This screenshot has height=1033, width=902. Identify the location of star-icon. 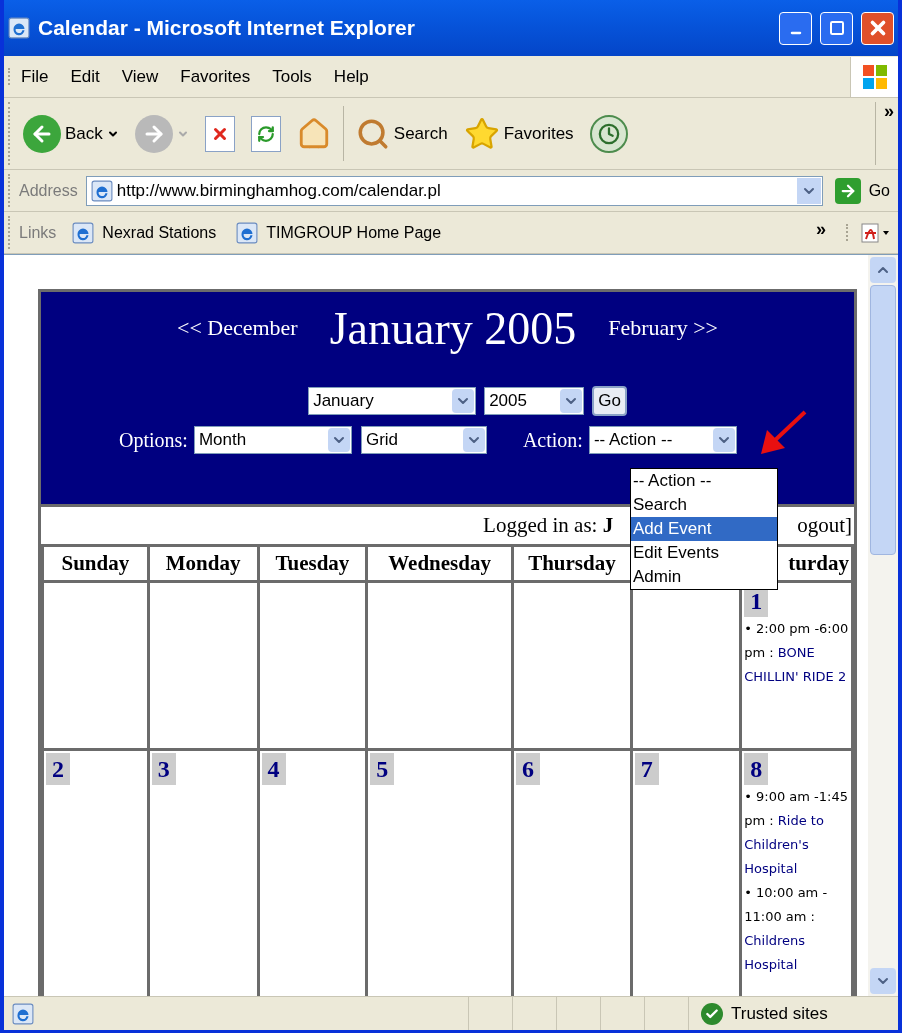
(481, 133).